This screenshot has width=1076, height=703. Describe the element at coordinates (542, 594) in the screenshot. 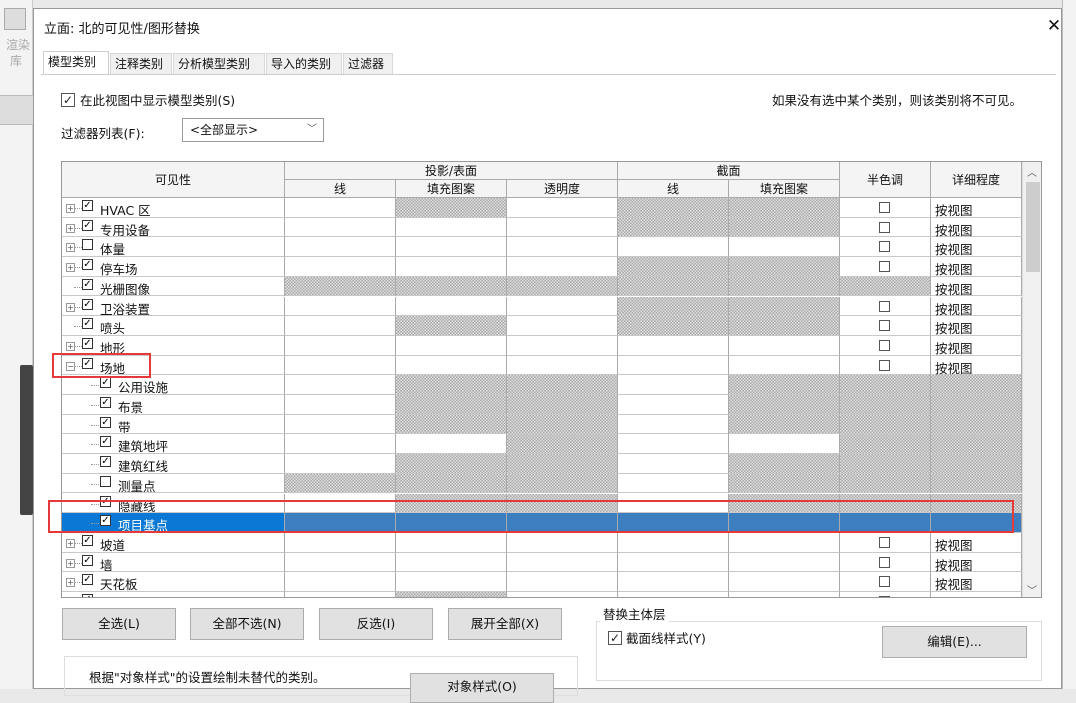

I see `table-row: +✓` at that location.